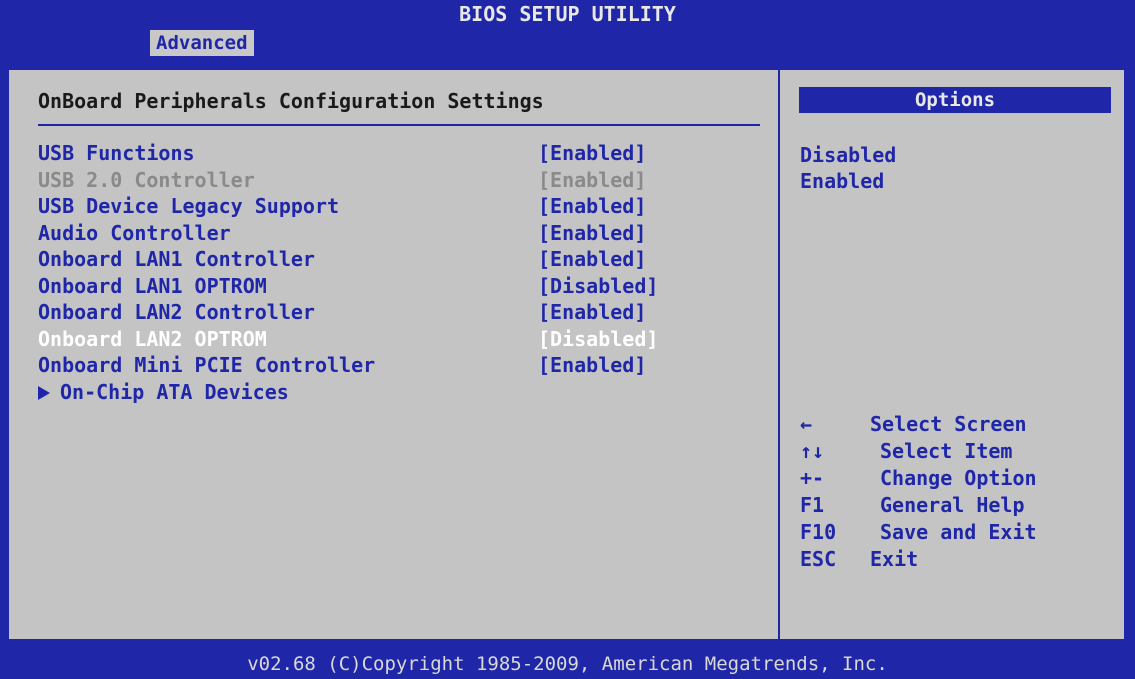  What do you see at coordinates (848, 181) in the screenshot?
I see `option-item: Enabled` at bounding box center [848, 181].